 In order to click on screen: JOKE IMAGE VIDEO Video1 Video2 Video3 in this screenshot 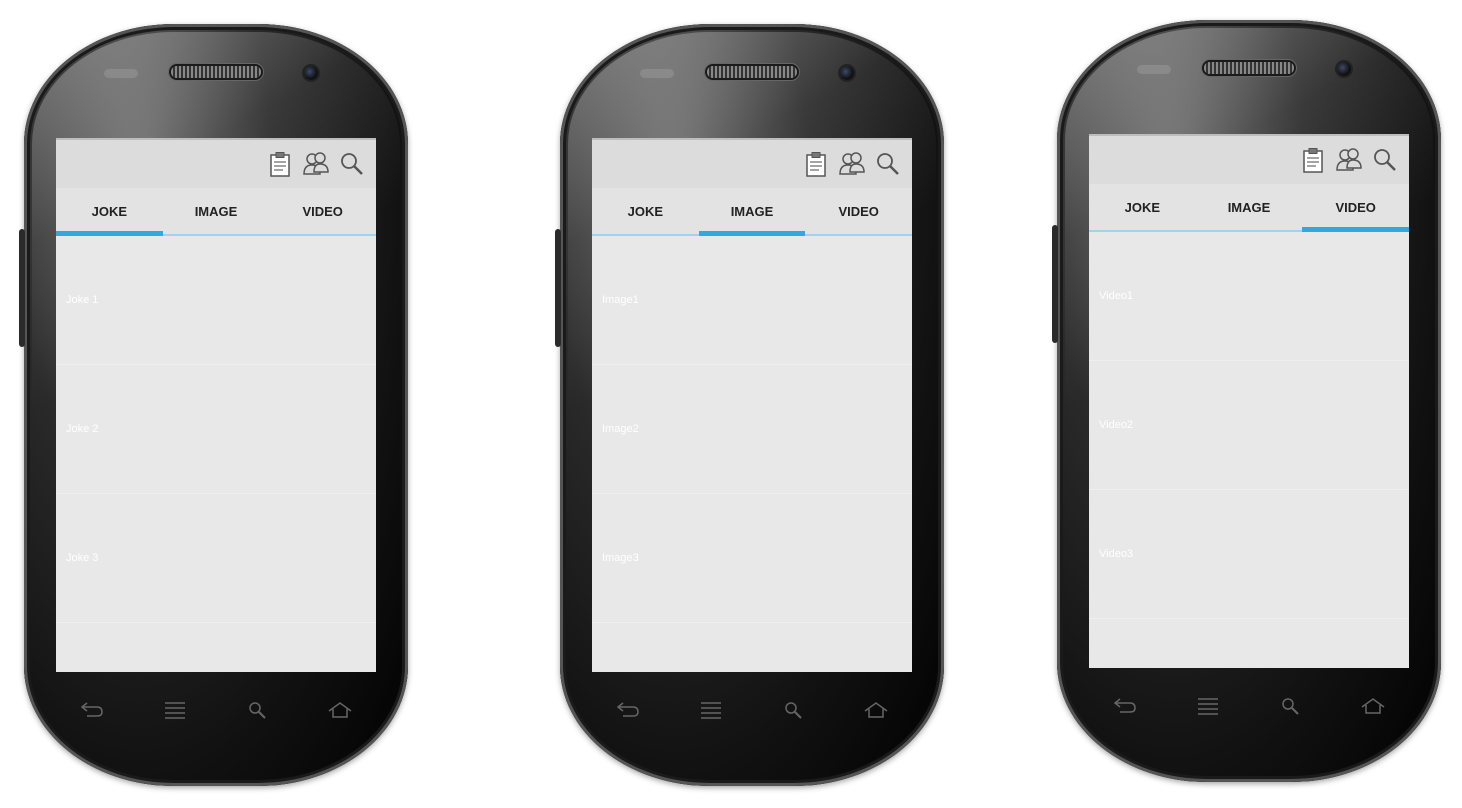, I will do `click(1249, 401)`.